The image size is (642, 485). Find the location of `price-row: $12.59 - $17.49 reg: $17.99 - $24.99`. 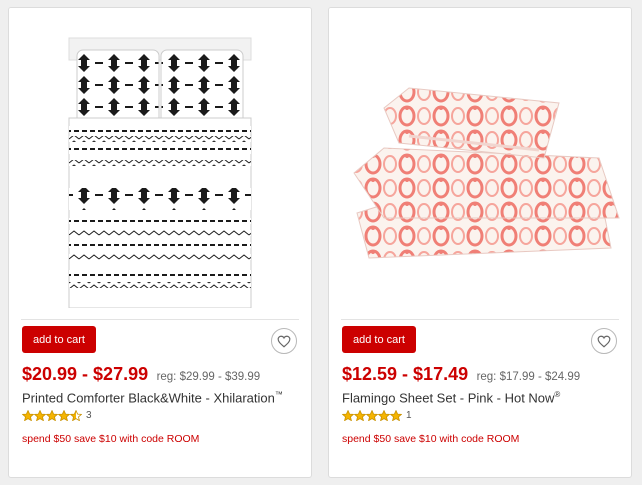

price-row: $12.59 - $17.49 reg: $17.99 - $24.99 is located at coordinates (461, 374).